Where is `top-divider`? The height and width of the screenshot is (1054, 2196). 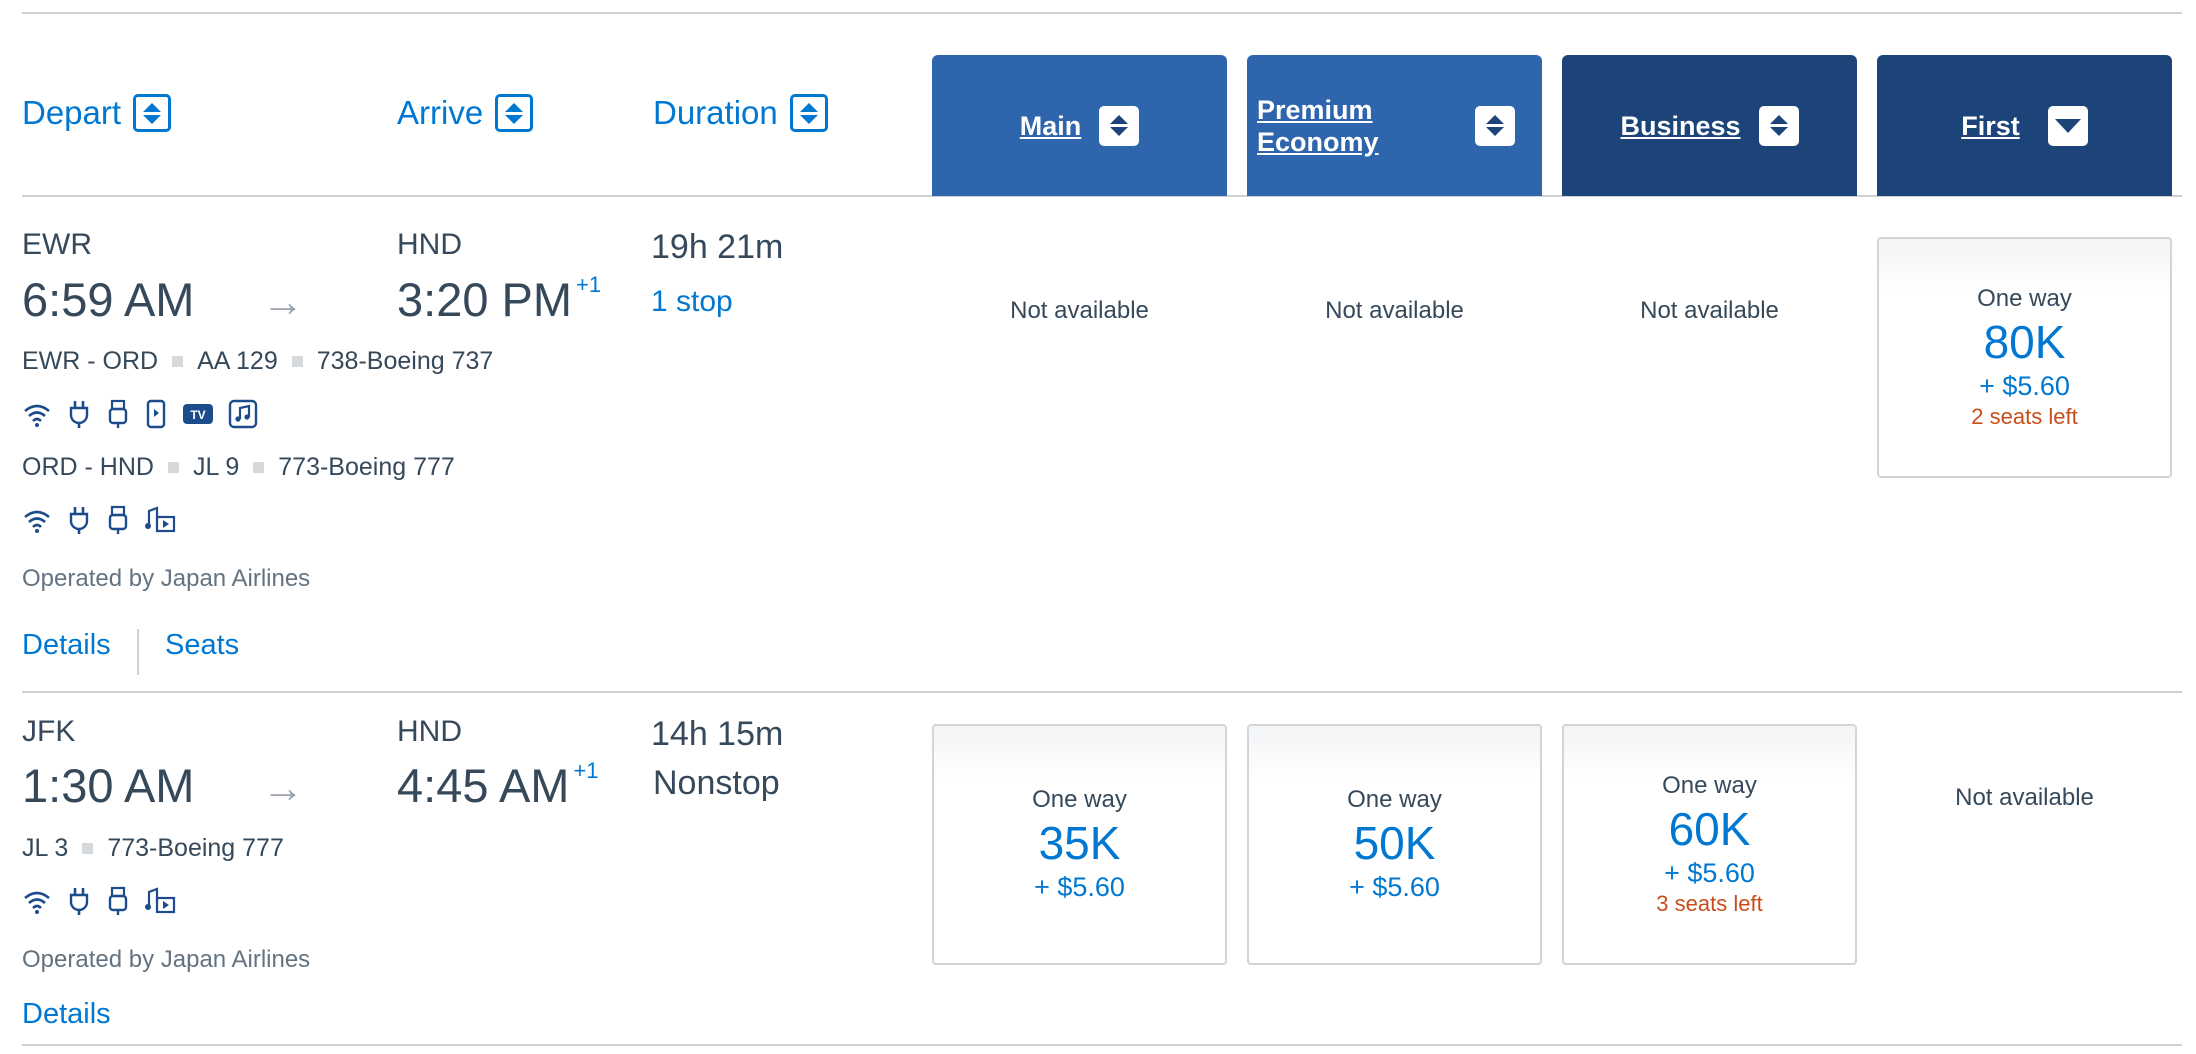 top-divider is located at coordinates (1102, 13).